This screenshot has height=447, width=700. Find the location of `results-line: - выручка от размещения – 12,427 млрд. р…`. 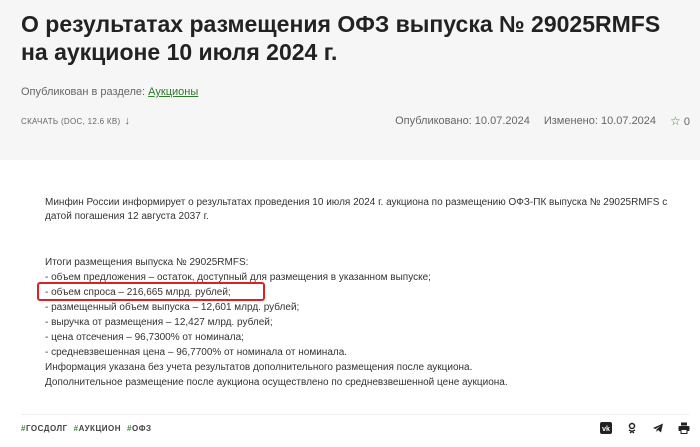

results-line: - выручка от размещения – 12,427 млрд. р… is located at coordinates (159, 322).